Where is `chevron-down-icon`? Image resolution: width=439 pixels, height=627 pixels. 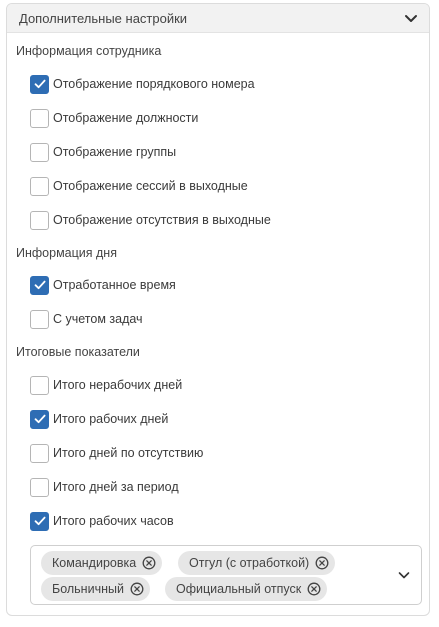 chevron-down-icon is located at coordinates (404, 575).